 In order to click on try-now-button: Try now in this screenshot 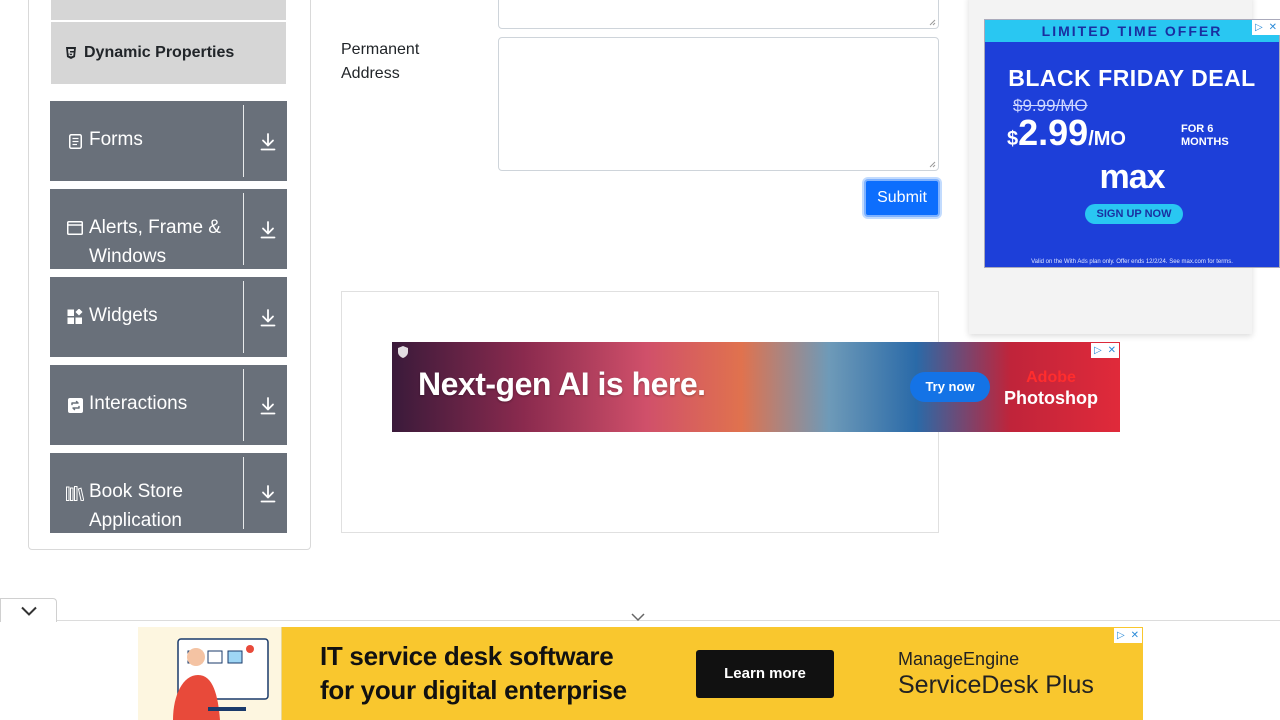, I will do `click(950, 387)`.